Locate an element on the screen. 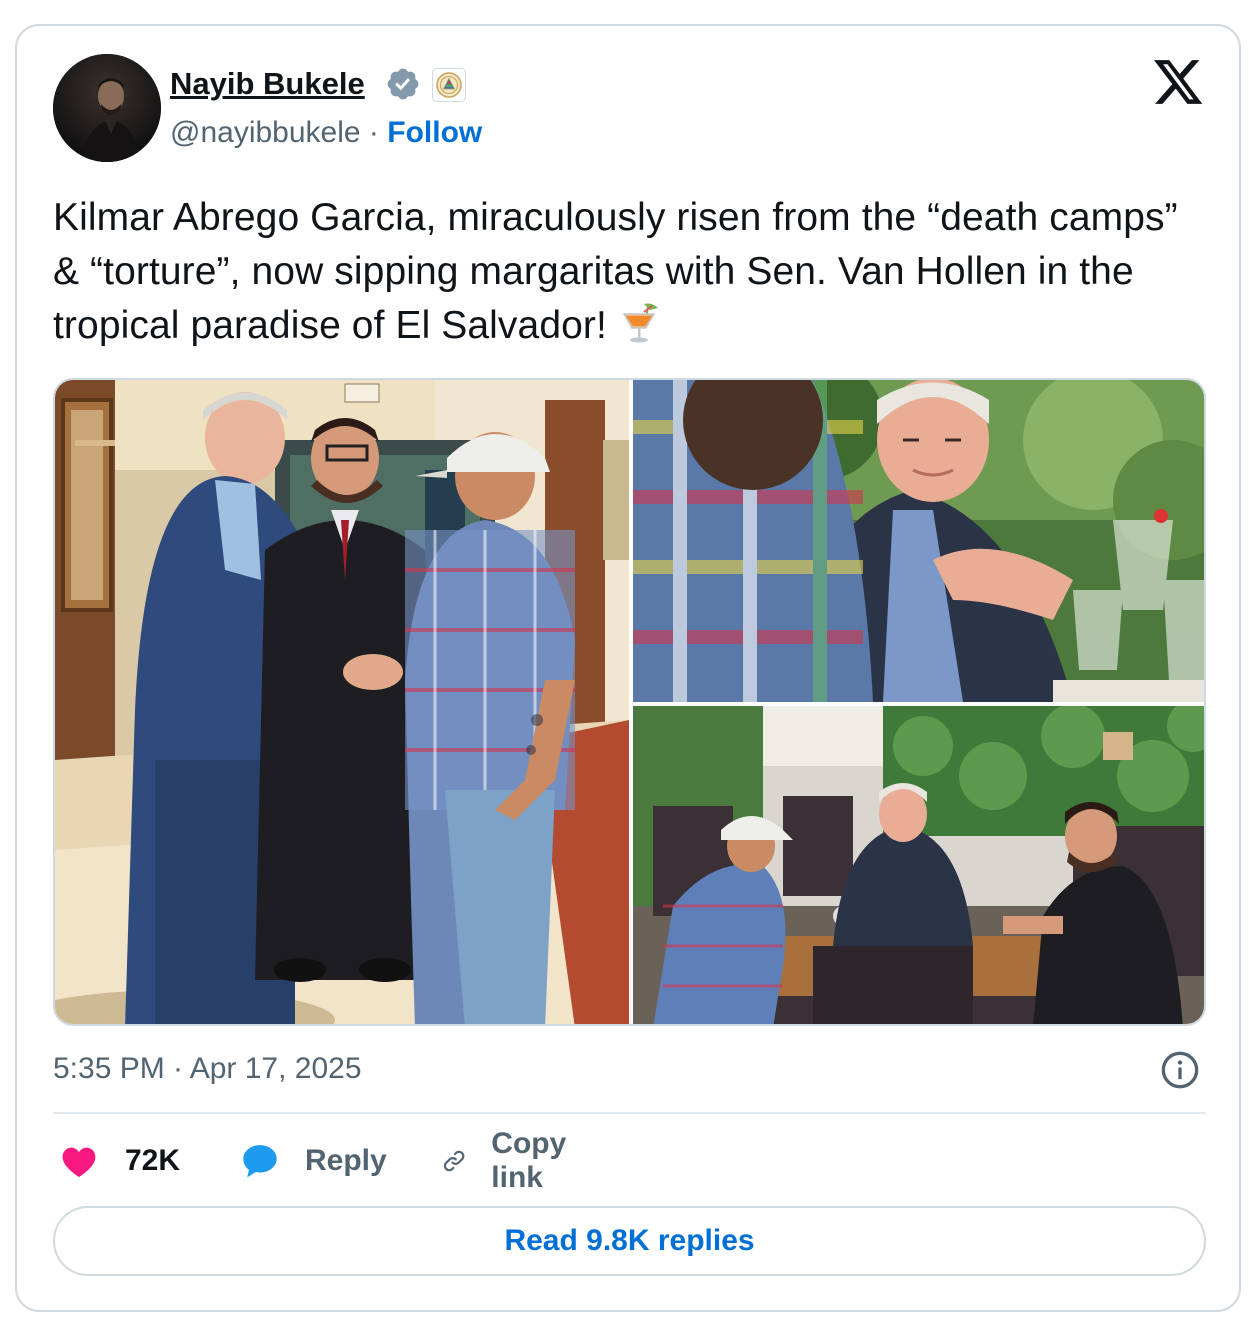 Image resolution: width=1249 pixels, height=1331 pixels. avatar is located at coordinates (107, 108).